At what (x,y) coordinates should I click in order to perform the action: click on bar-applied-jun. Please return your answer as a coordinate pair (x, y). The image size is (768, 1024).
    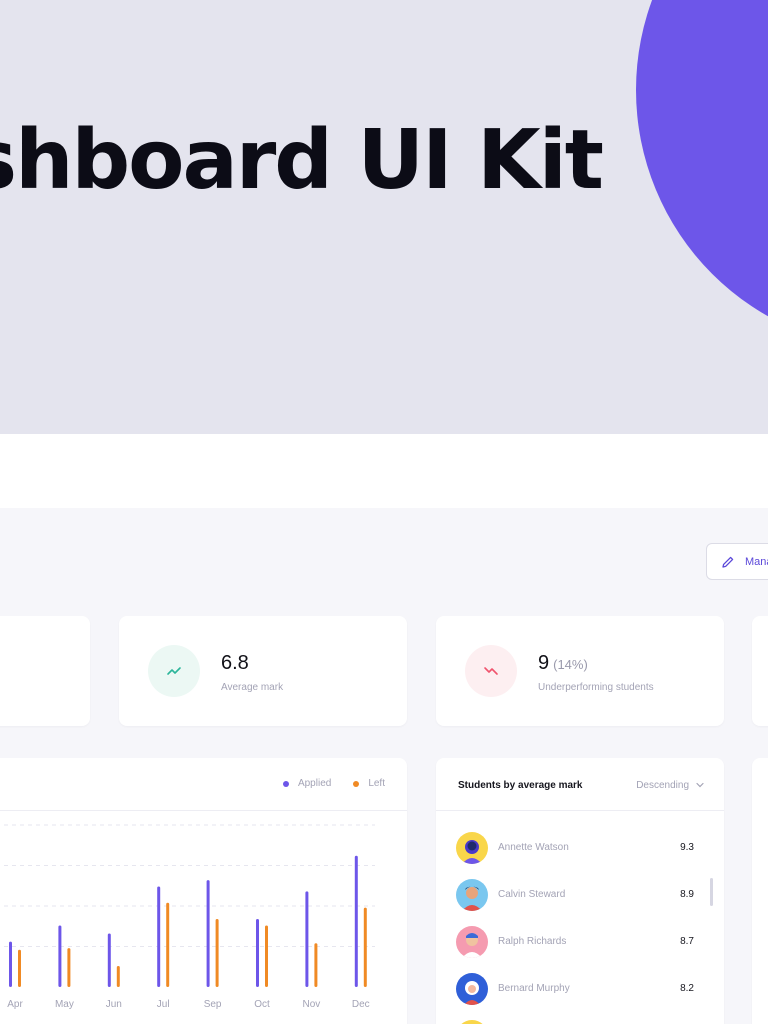
    Looking at the image, I should click on (109, 960).